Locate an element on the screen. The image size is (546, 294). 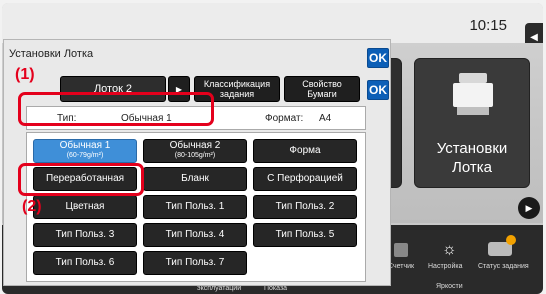
type-button-user-7: Тип Польз. 7 is located at coordinates (195, 263).